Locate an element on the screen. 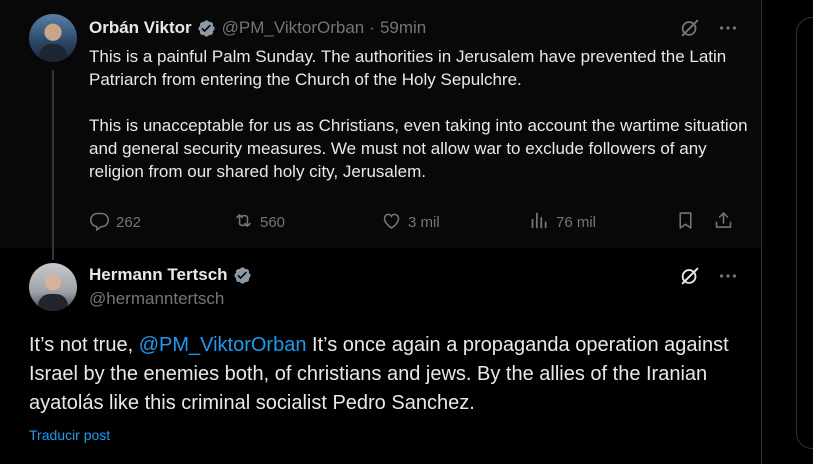  author-handle: @hermanntertsch is located at coordinates (173, 299).